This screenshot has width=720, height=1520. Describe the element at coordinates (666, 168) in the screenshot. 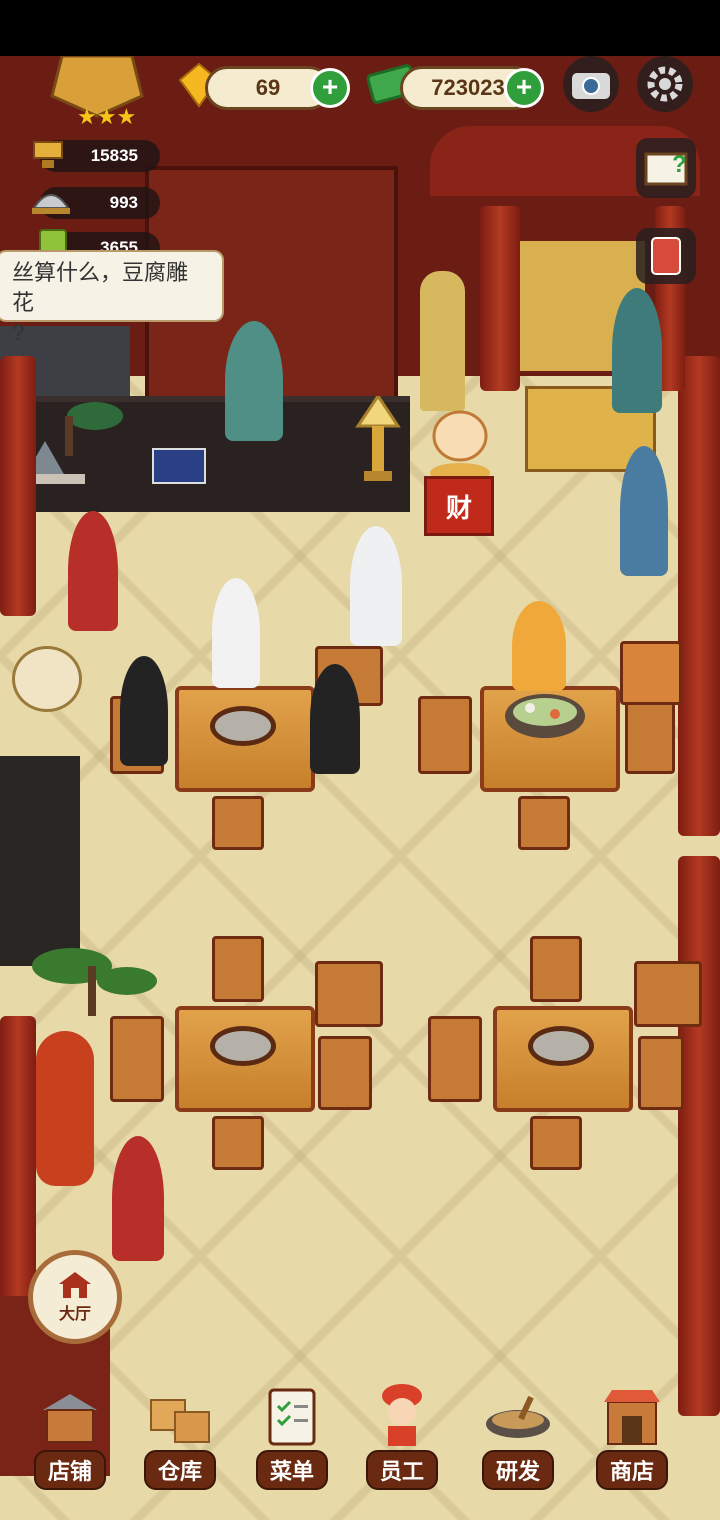

I see `guide-book-icon: ?` at that location.